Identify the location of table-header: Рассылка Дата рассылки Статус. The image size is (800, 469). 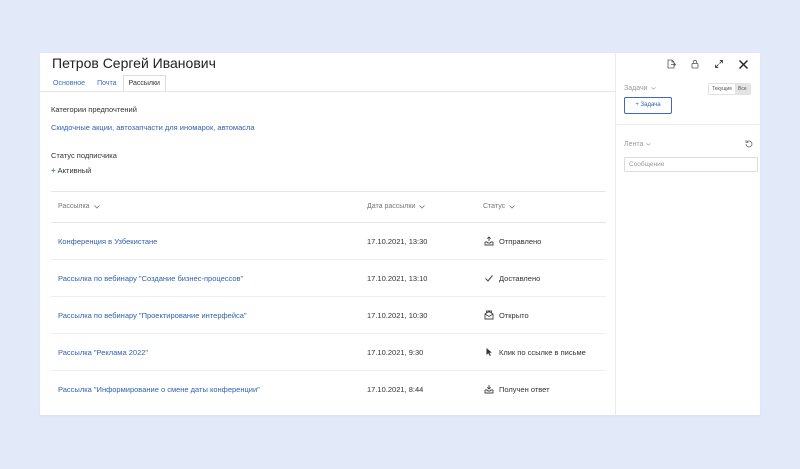
(328, 207).